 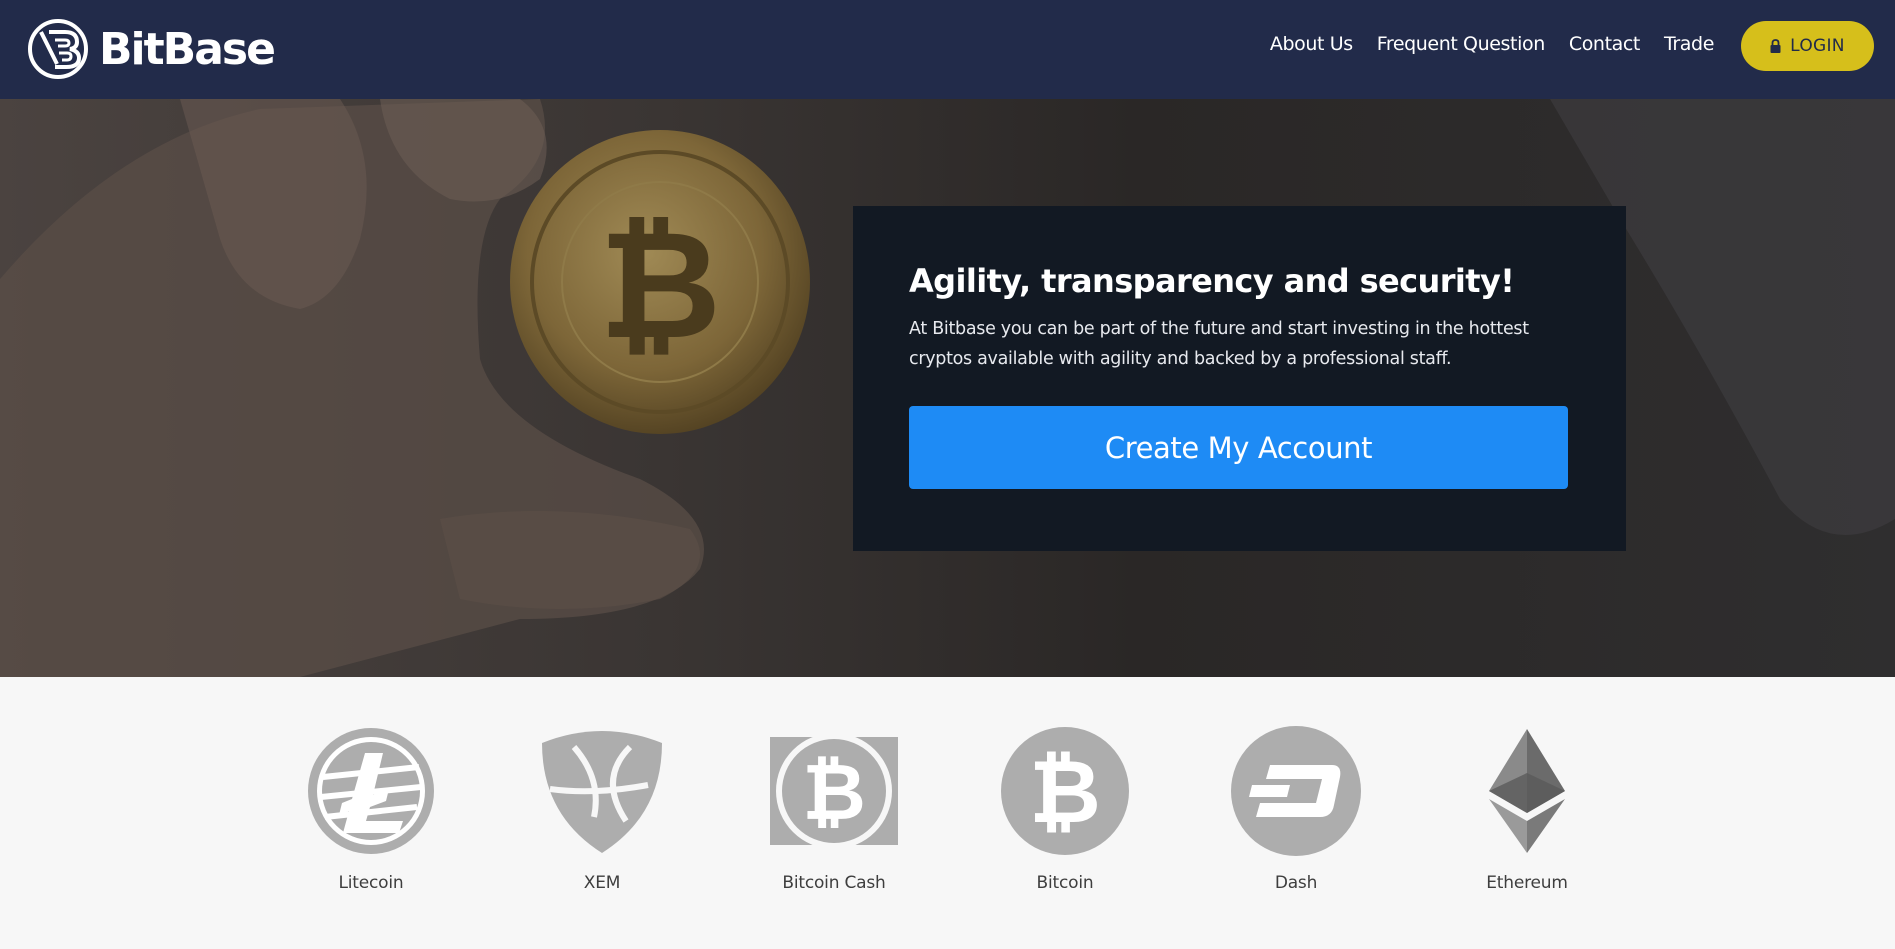 I want to click on coin-litecoin: Litecoin, so click(x=371, y=809).